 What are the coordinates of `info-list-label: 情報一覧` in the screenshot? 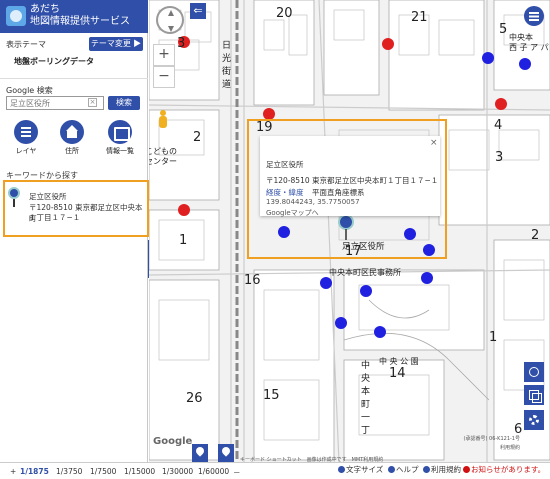 It's located at (120, 151).